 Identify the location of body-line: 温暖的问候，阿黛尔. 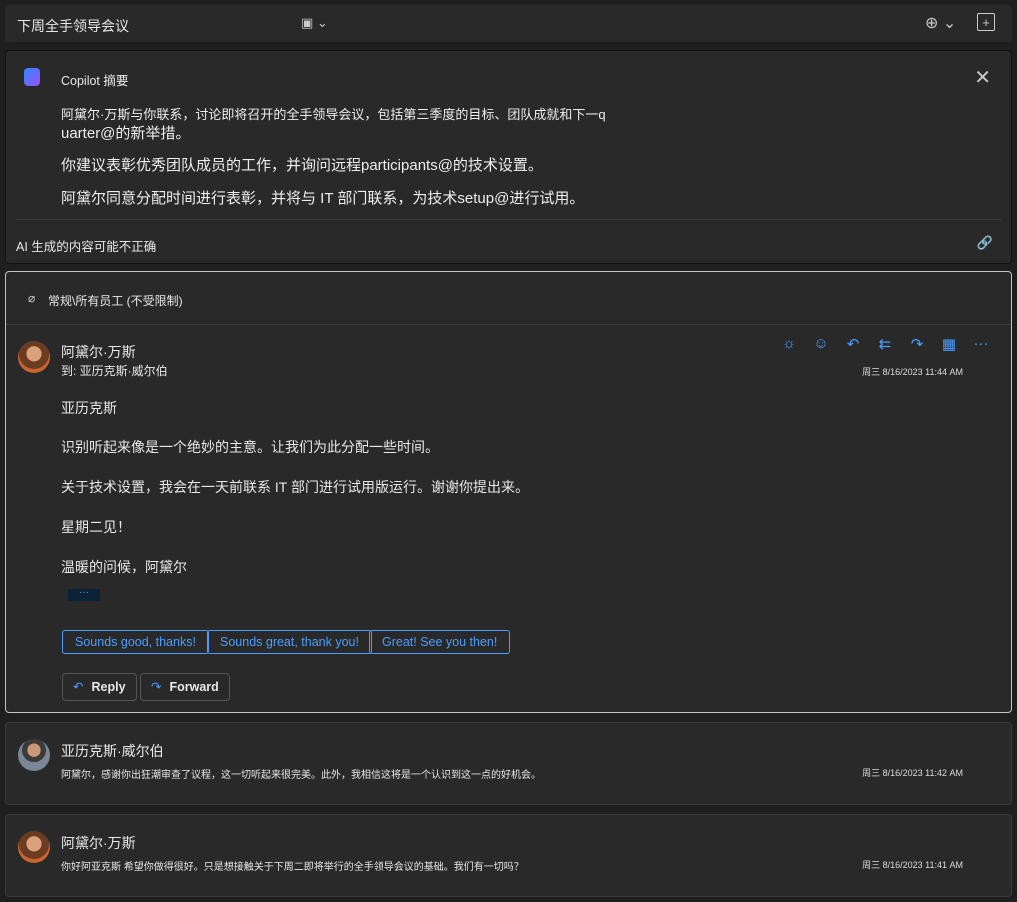
(124, 567).